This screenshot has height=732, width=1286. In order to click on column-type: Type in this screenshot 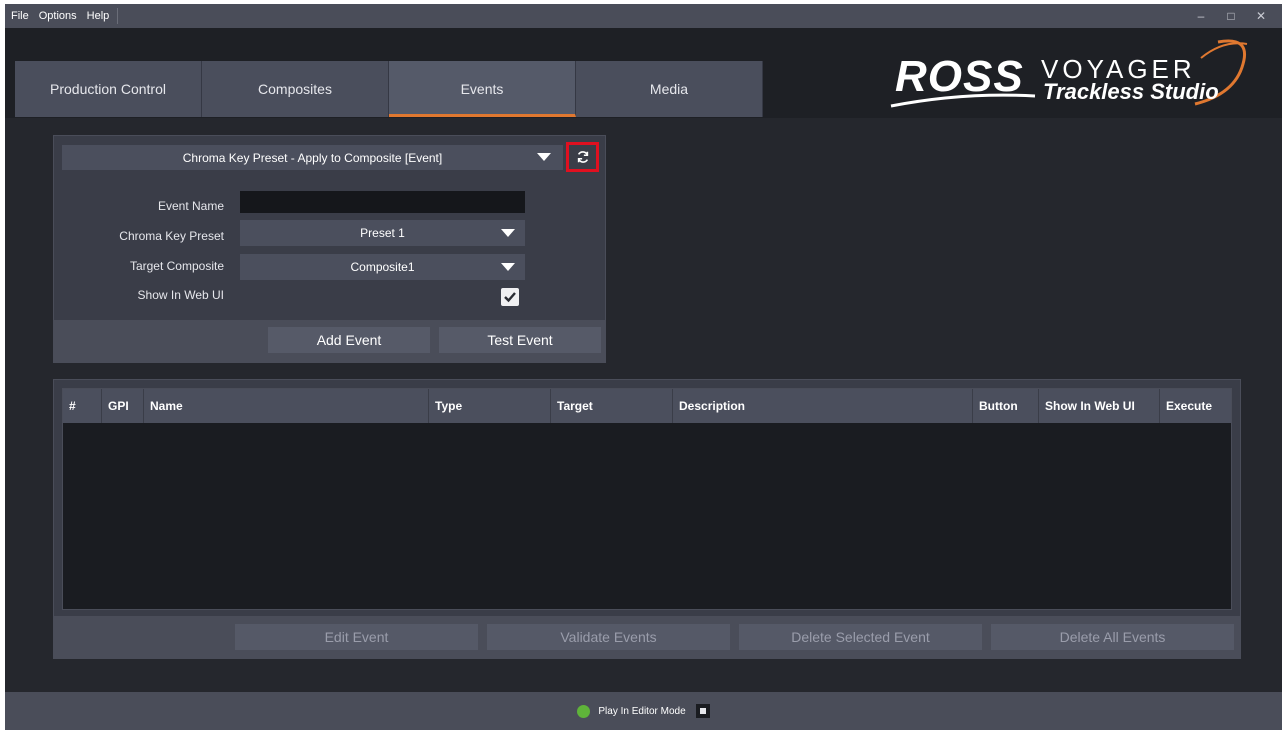, I will do `click(489, 406)`.